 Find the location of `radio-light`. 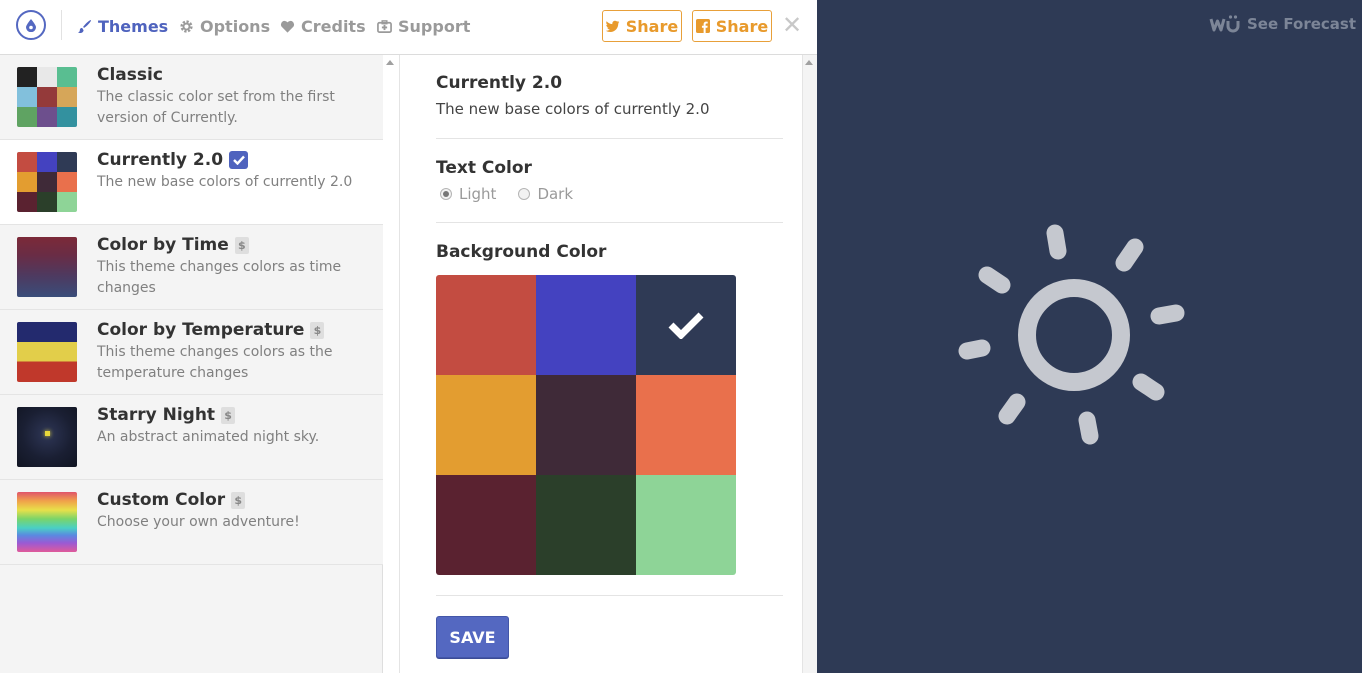

radio-light is located at coordinates (446, 194).